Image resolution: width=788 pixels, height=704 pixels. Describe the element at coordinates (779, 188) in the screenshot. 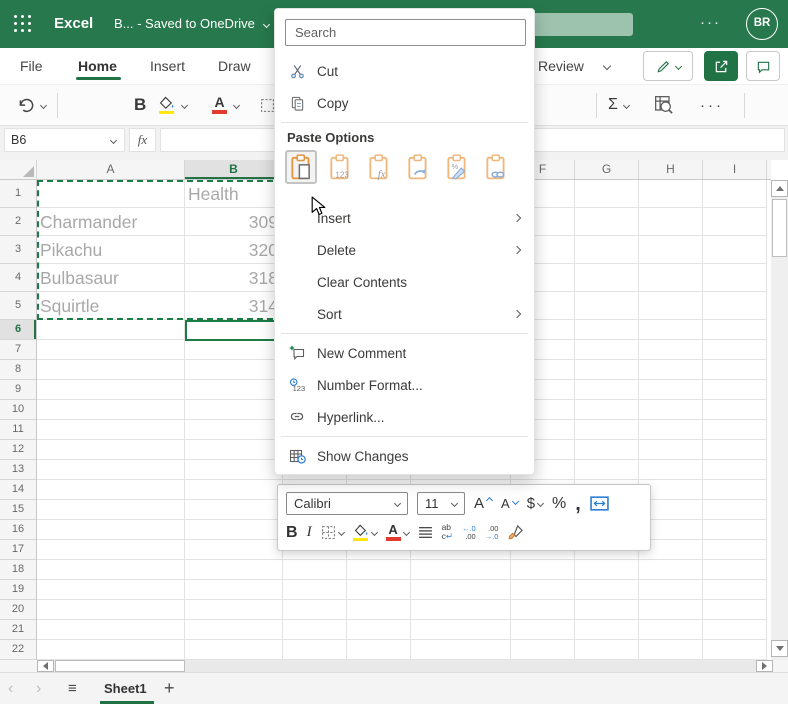

I see `scroll-up-button` at that location.